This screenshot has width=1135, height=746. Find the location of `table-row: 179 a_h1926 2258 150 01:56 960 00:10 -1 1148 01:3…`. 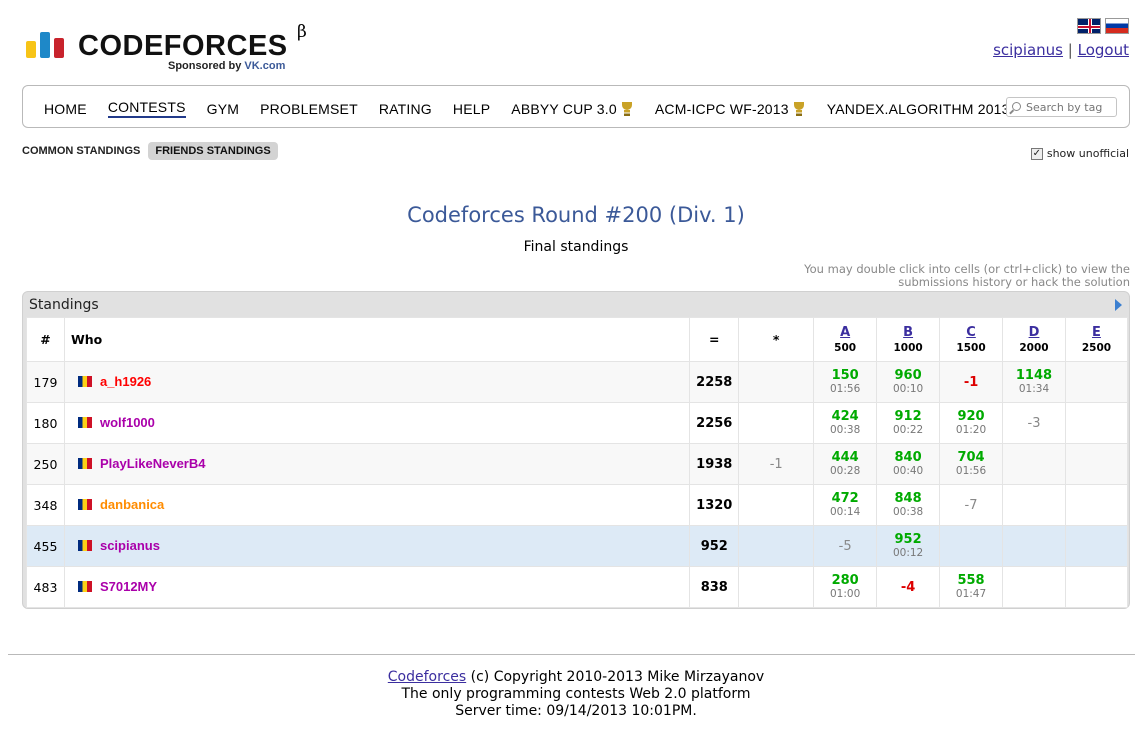

table-row: 179 a_h1926 2258 150 01:56 960 00:10 -1 1148 01:3… is located at coordinates (577, 382).